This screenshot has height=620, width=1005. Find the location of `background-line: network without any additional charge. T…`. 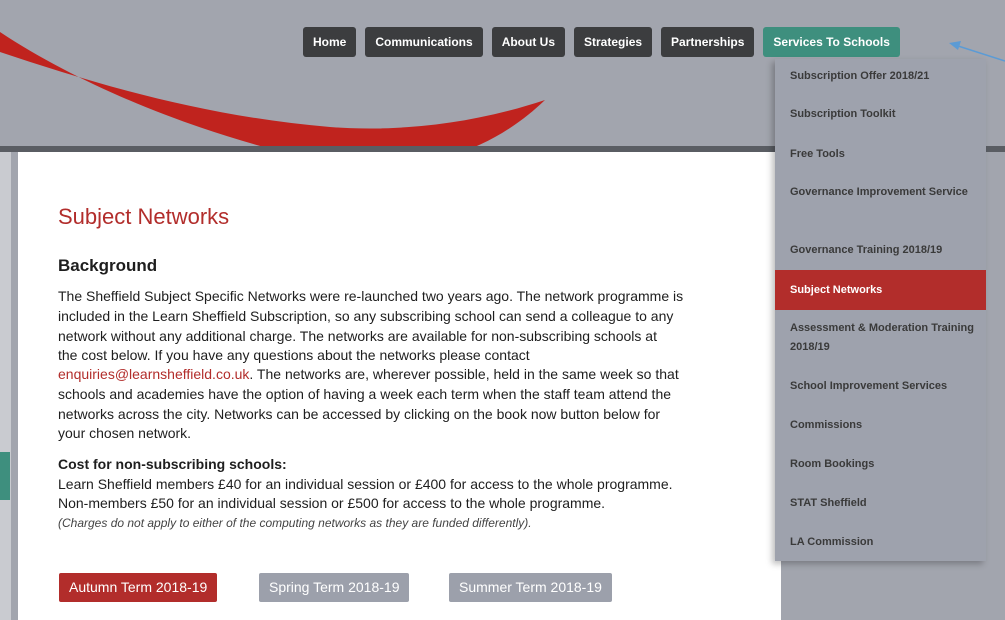

background-line: network without any additional charge. T… is located at coordinates (357, 336).